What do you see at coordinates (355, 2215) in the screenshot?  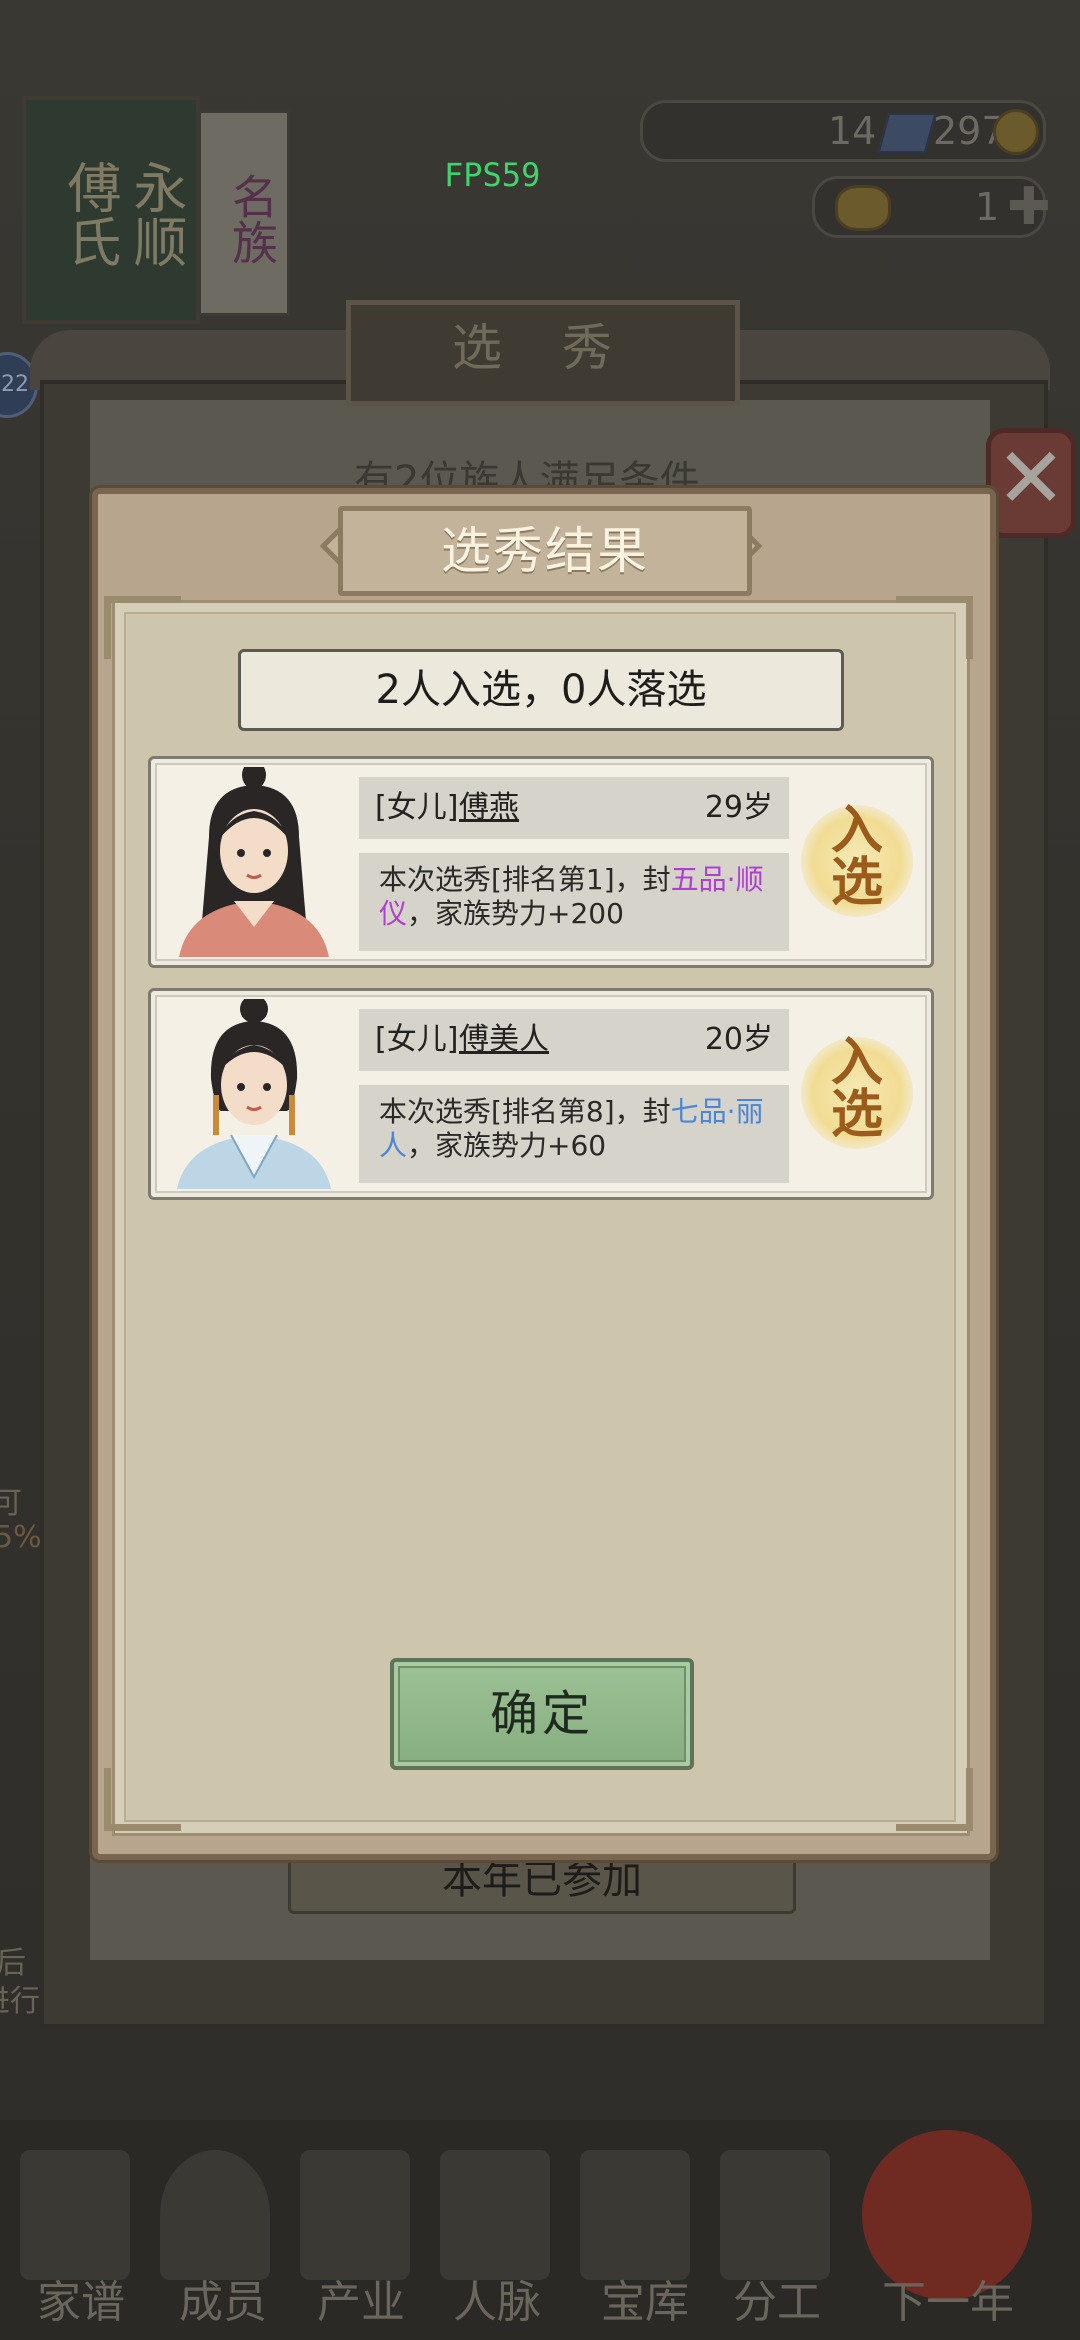 I see `property-icon` at bounding box center [355, 2215].